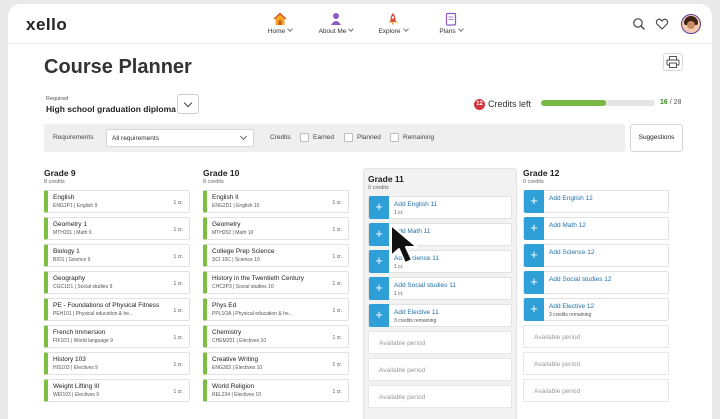  I want to click on course-name: World Religion, so click(233, 386).